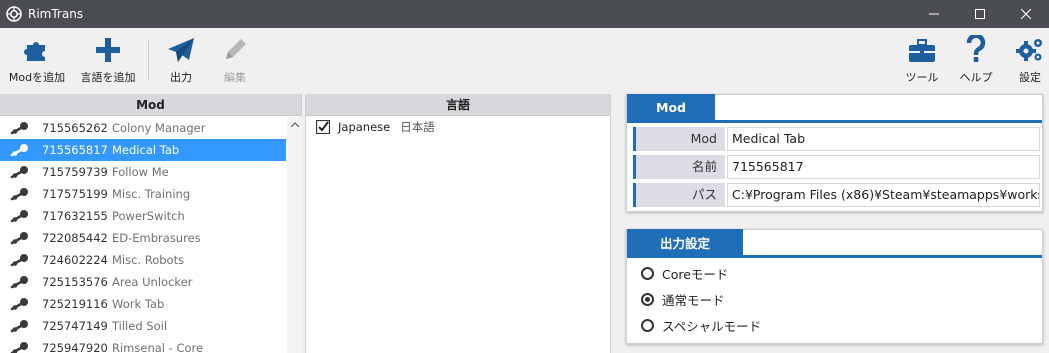 This screenshot has height=353, width=1049. I want to click on mod-info-key: 名前, so click(679, 167).